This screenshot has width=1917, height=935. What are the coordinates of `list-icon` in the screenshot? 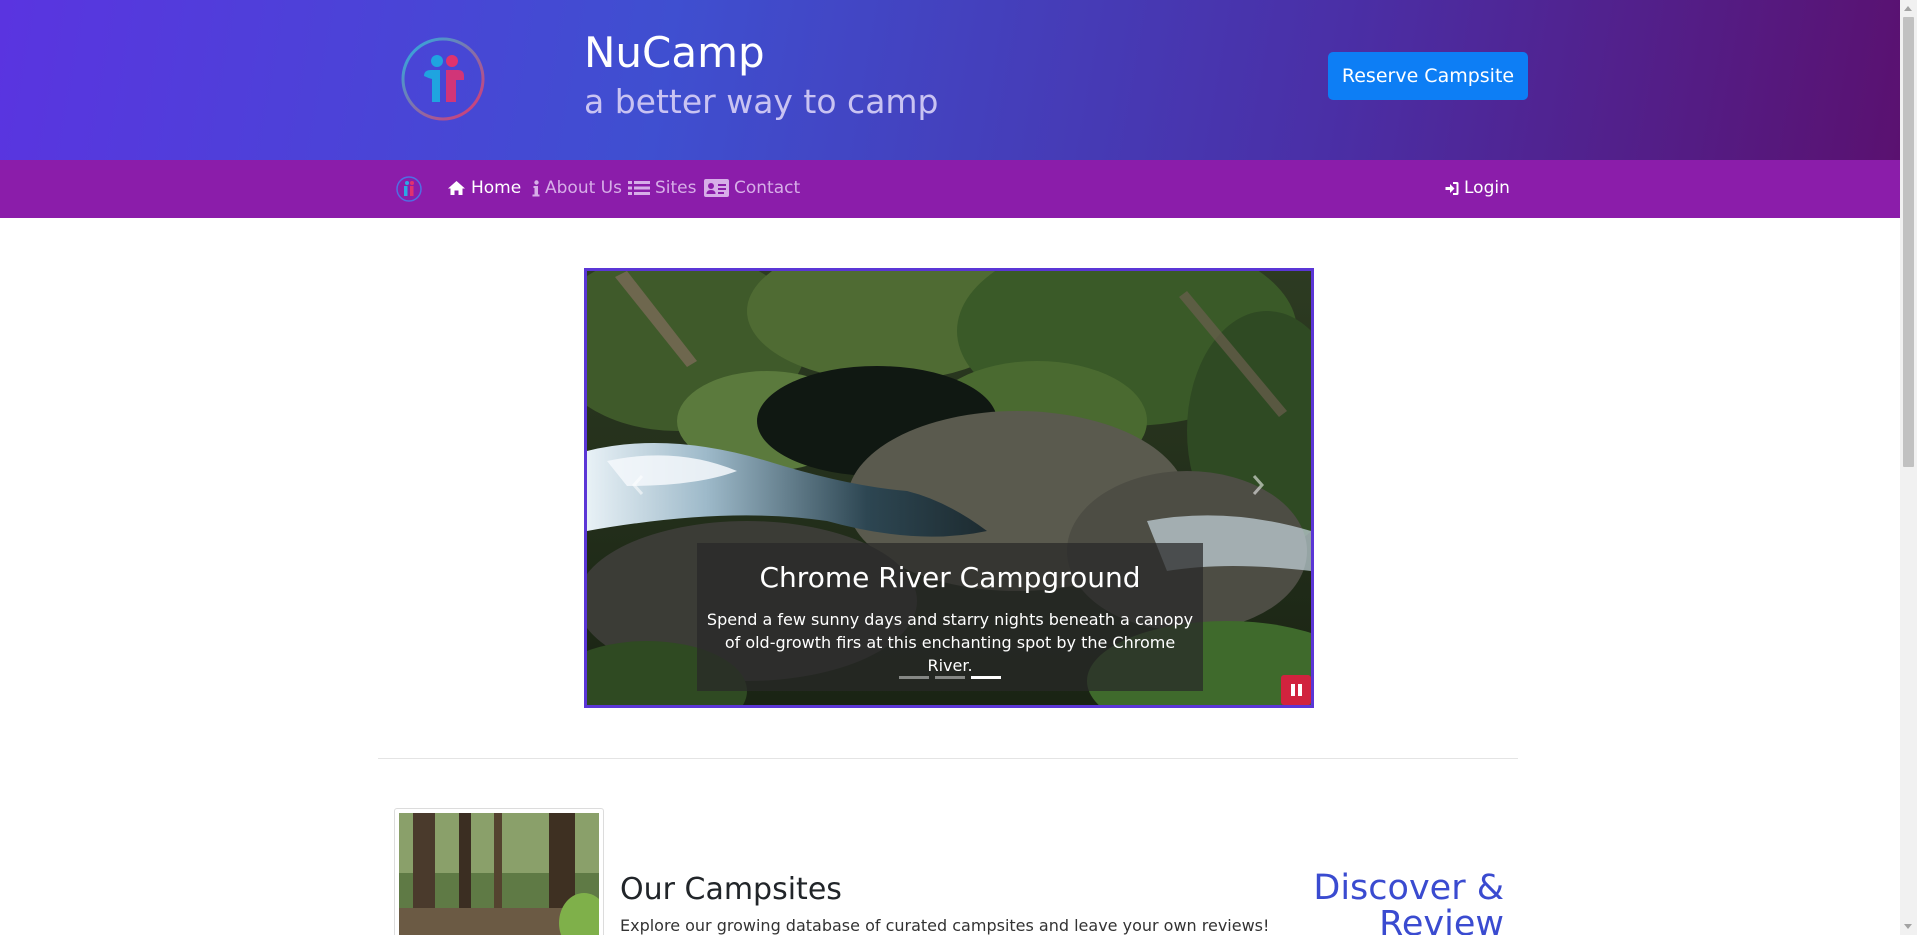 It's located at (639, 188).